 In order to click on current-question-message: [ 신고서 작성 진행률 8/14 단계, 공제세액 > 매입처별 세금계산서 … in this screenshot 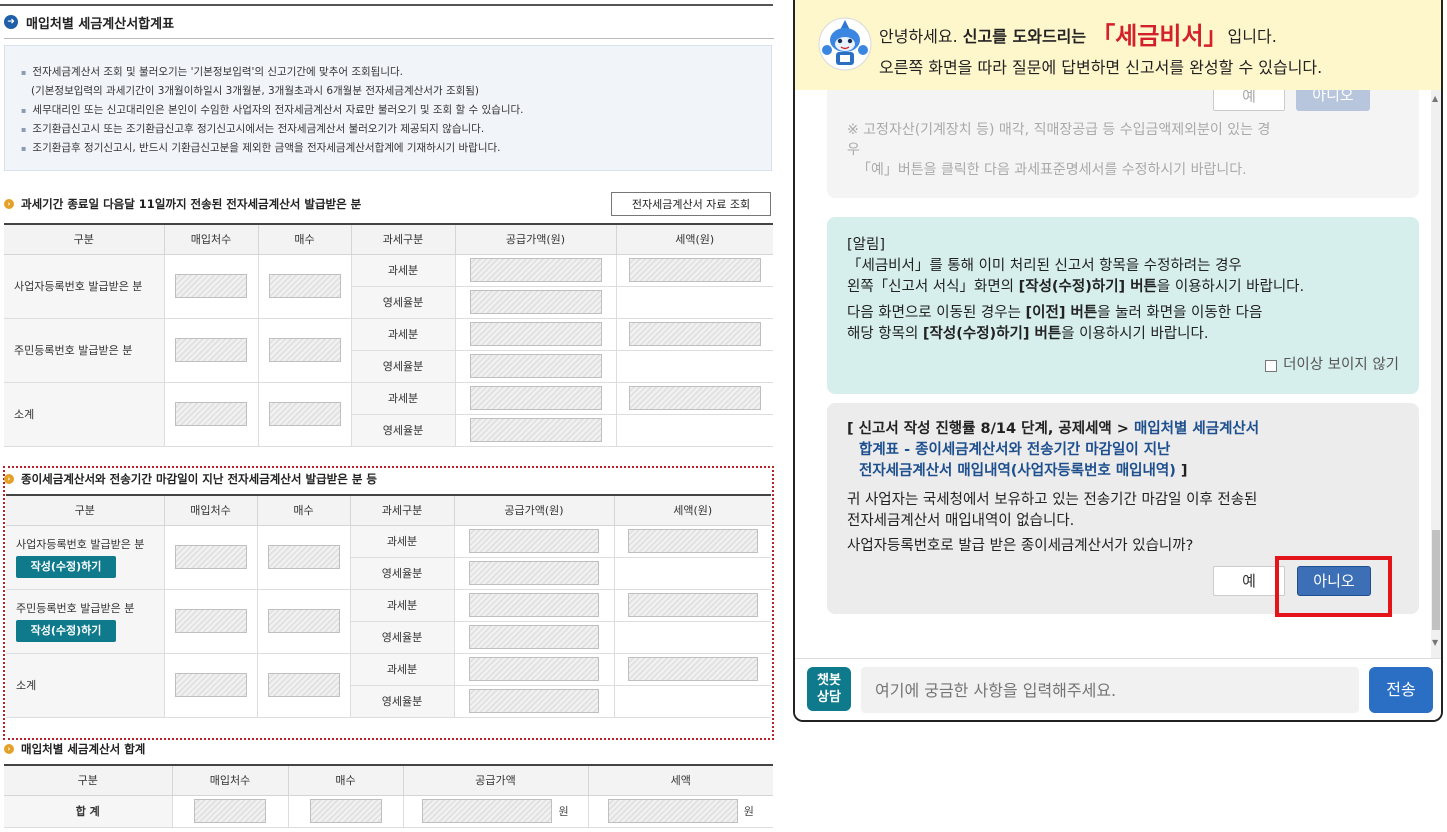, I will do `click(1123, 510)`.